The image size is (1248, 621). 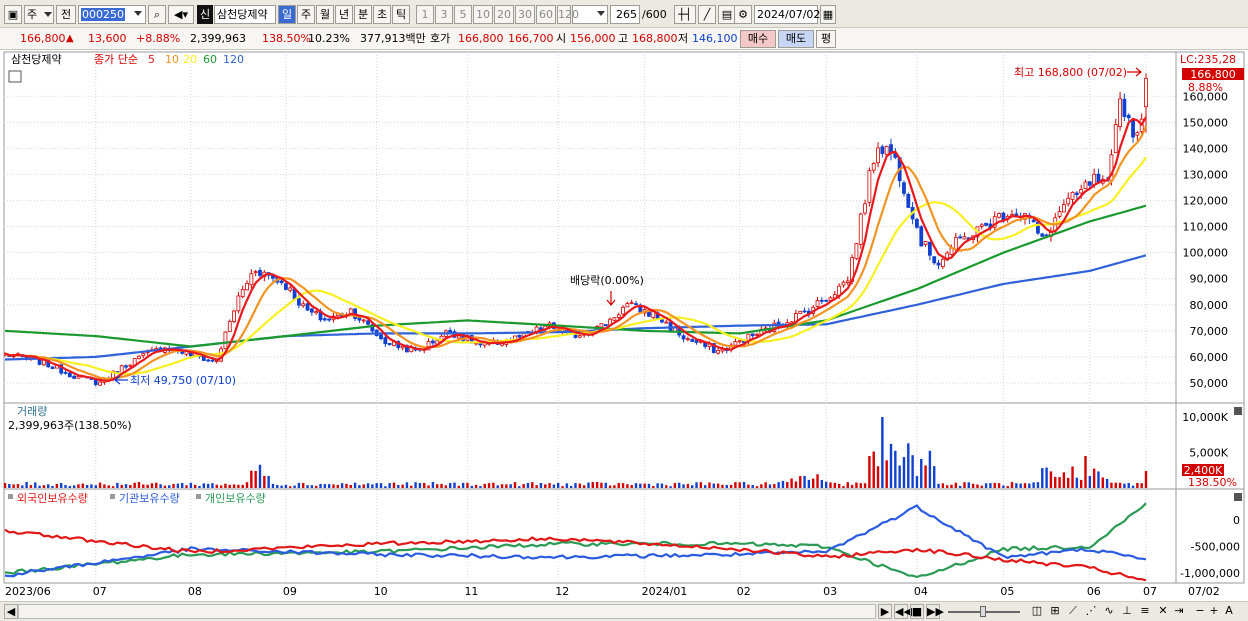 What do you see at coordinates (1109, 611) in the screenshot?
I see `wave-icon: ∿` at bounding box center [1109, 611].